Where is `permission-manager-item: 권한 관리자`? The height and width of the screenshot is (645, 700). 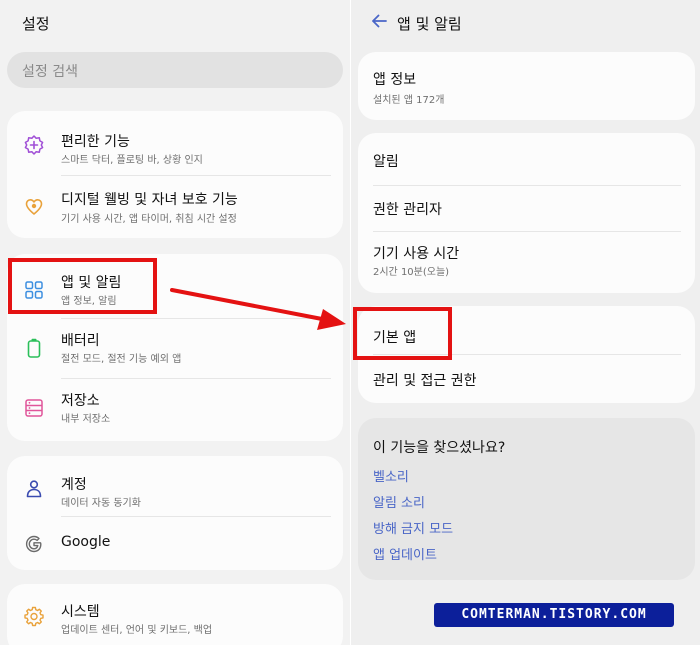 permission-manager-item: 권한 관리자 is located at coordinates (526, 209).